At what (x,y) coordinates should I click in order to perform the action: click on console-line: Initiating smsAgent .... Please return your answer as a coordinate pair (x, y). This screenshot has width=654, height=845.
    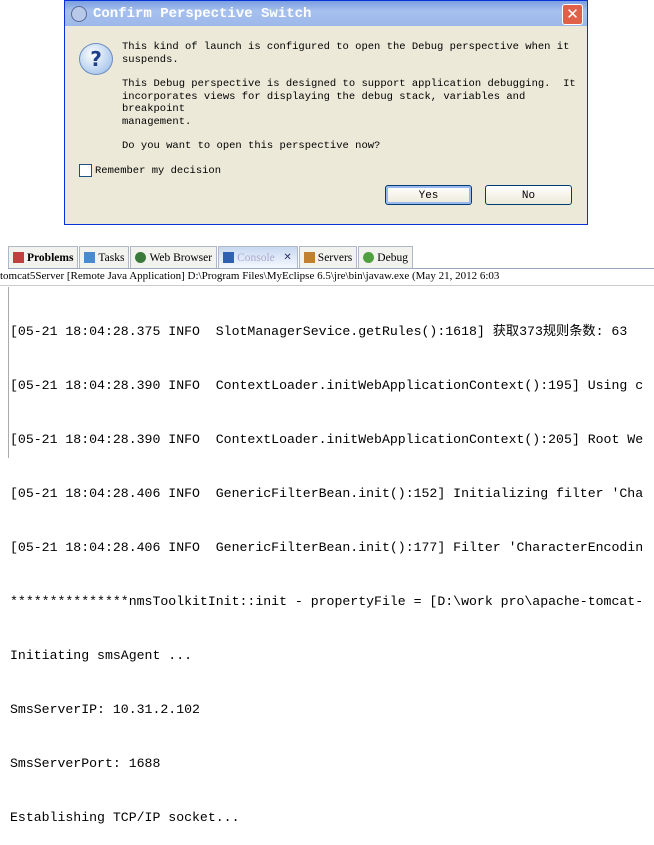
    Looking at the image, I should click on (101, 655).